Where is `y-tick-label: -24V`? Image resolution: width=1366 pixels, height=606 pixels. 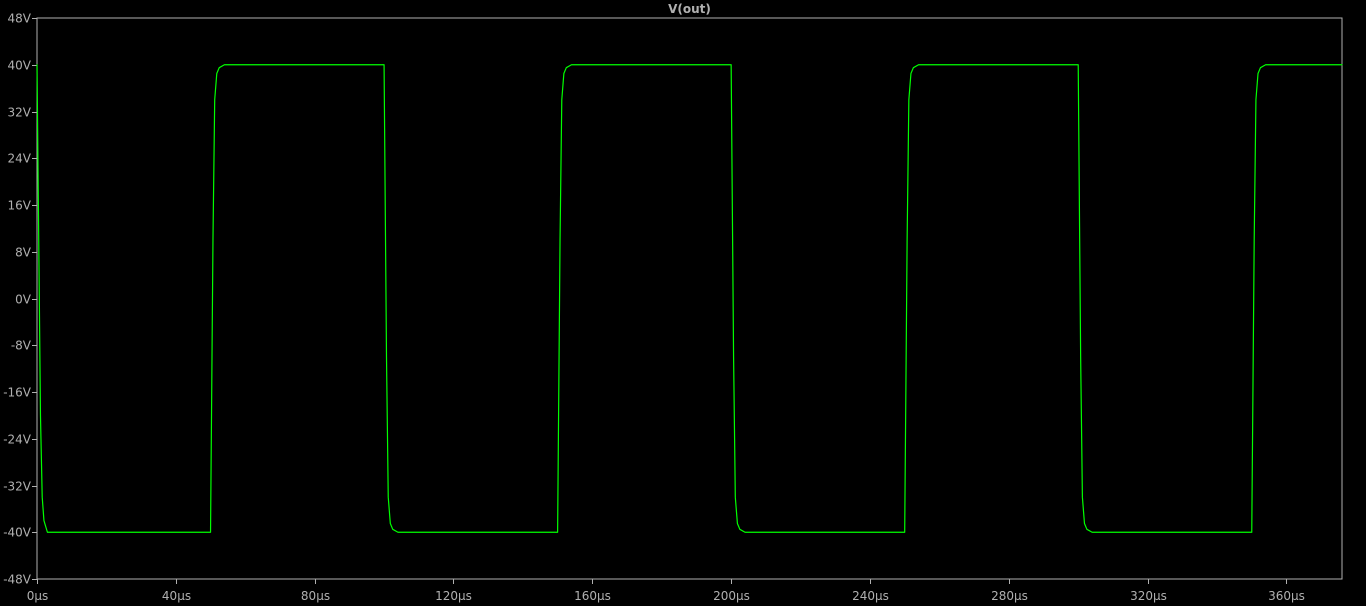 y-tick-label: -24V is located at coordinates (17, 440).